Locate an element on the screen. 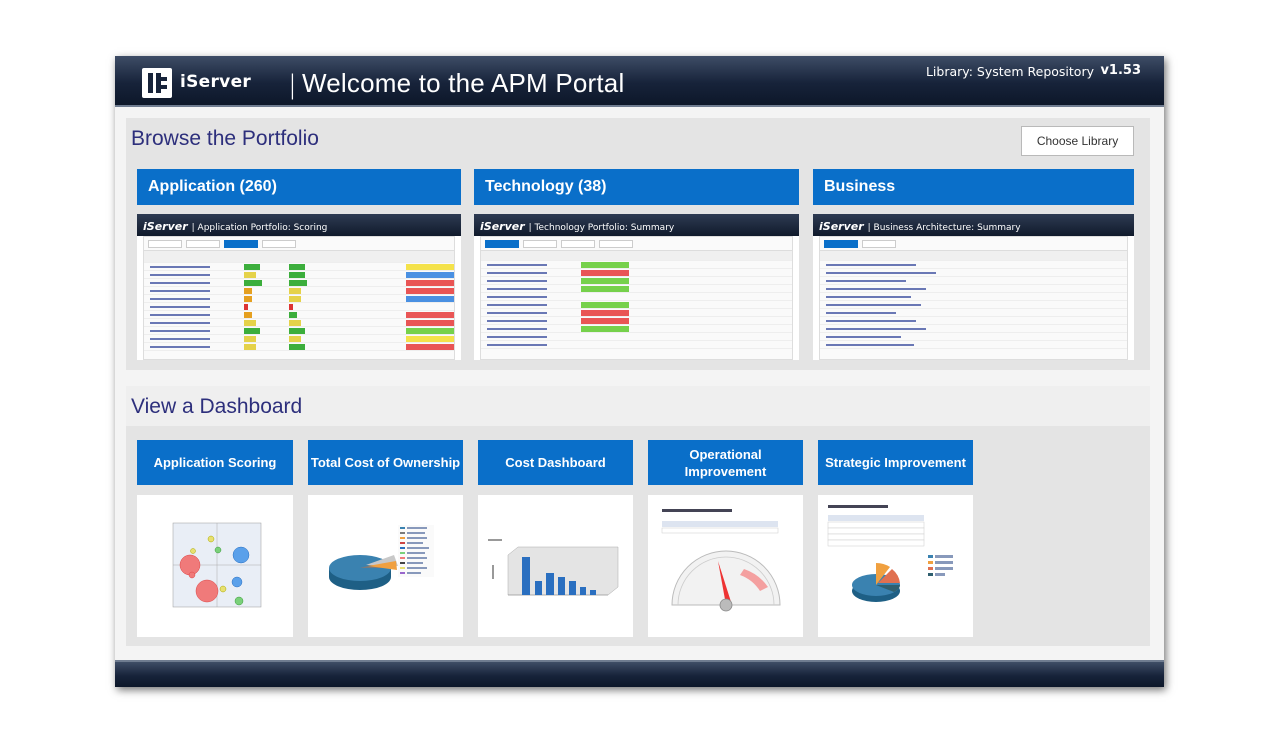  logo-text: iServer is located at coordinates (216, 82).